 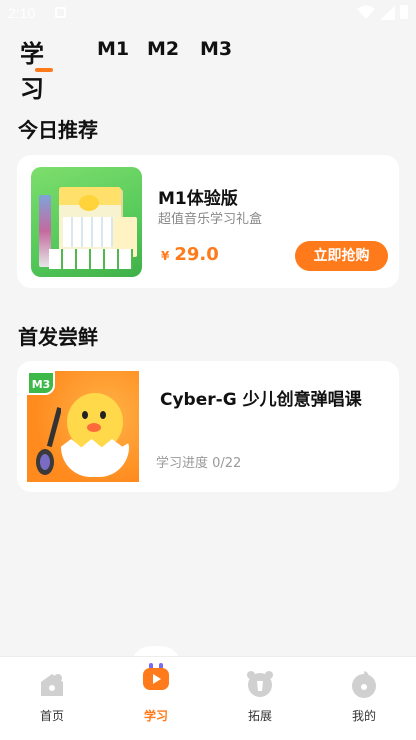 What do you see at coordinates (259, 716) in the screenshot?
I see `nav-label-expand: 拓展` at bounding box center [259, 716].